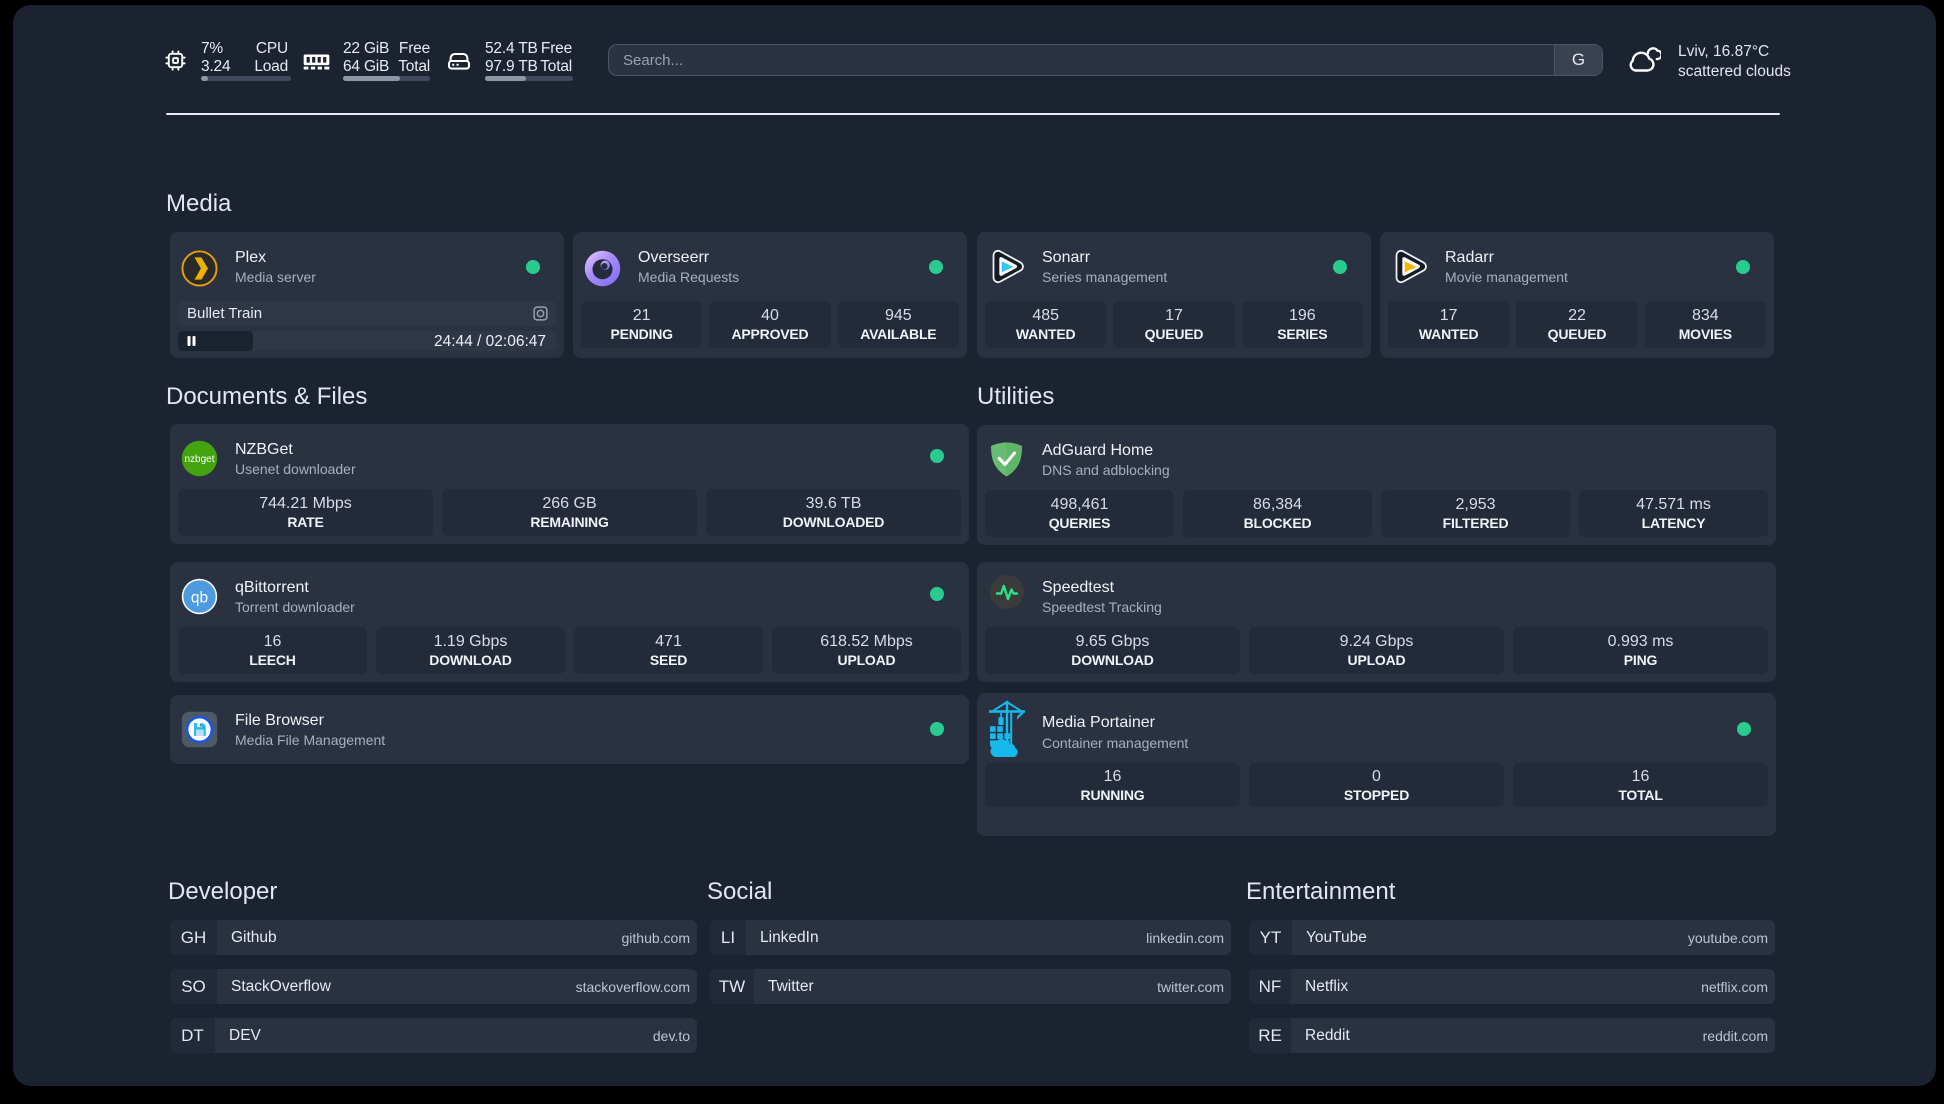 This screenshot has height=1104, width=1944. What do you see at coordinates (199, 459) in the screenshot?
I see `svg-text: nzbget` at bounding box center [199, 459].